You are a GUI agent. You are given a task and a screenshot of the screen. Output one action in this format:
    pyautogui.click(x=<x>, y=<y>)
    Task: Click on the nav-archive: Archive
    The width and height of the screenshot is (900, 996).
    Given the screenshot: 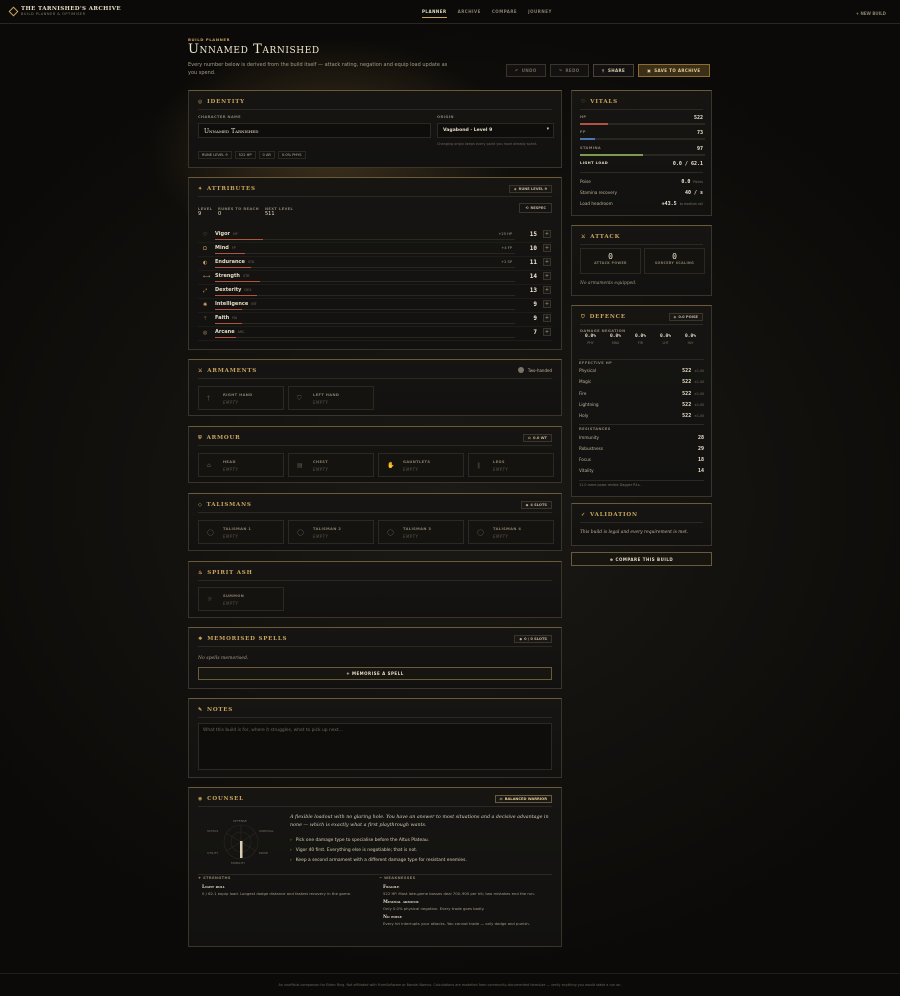 What is the action you would take?
    pyautogui.click(x=469, y=13)
    